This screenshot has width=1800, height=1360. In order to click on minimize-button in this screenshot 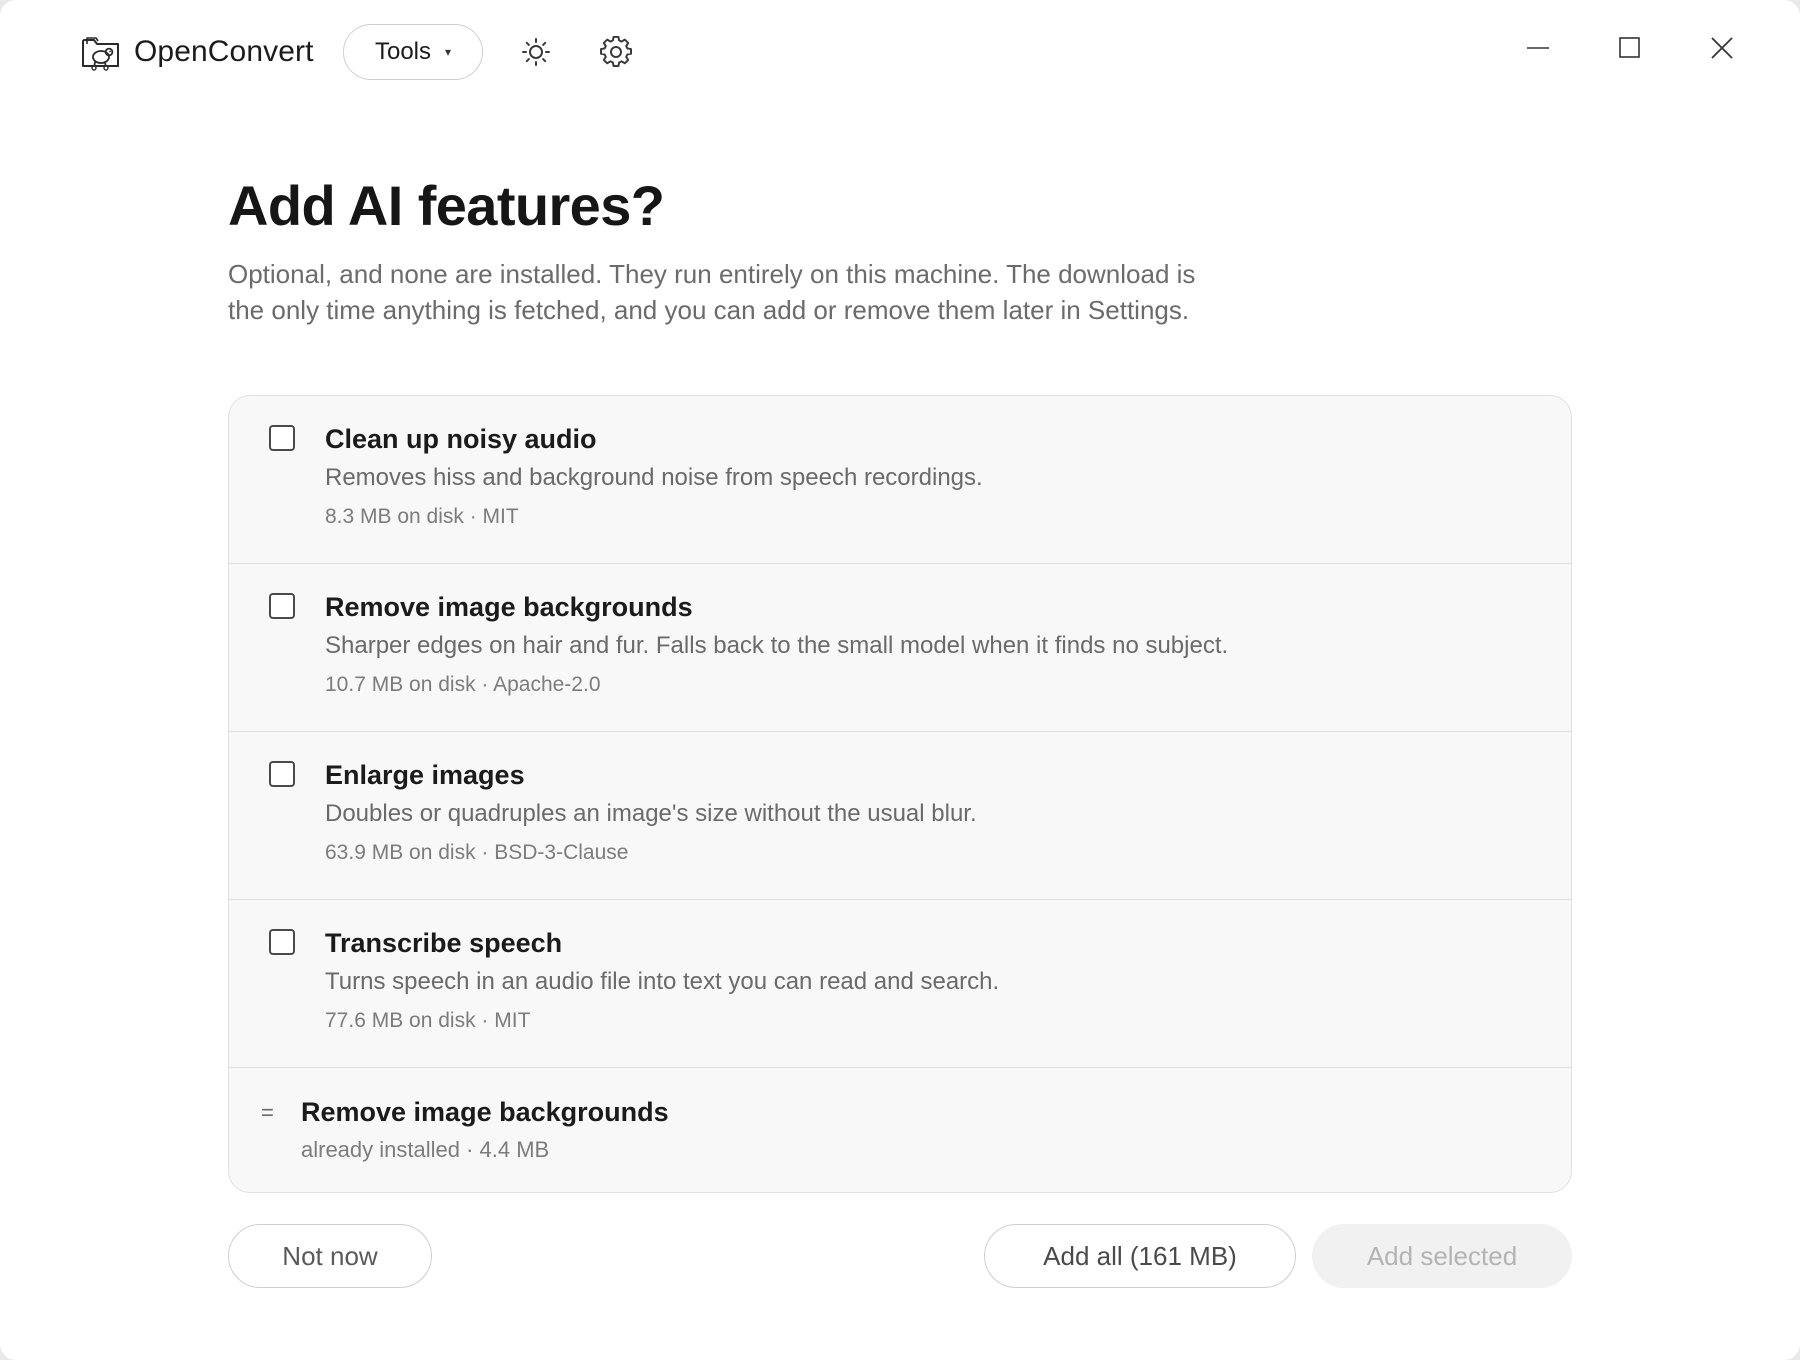, I will do `click(1538, 48)`.